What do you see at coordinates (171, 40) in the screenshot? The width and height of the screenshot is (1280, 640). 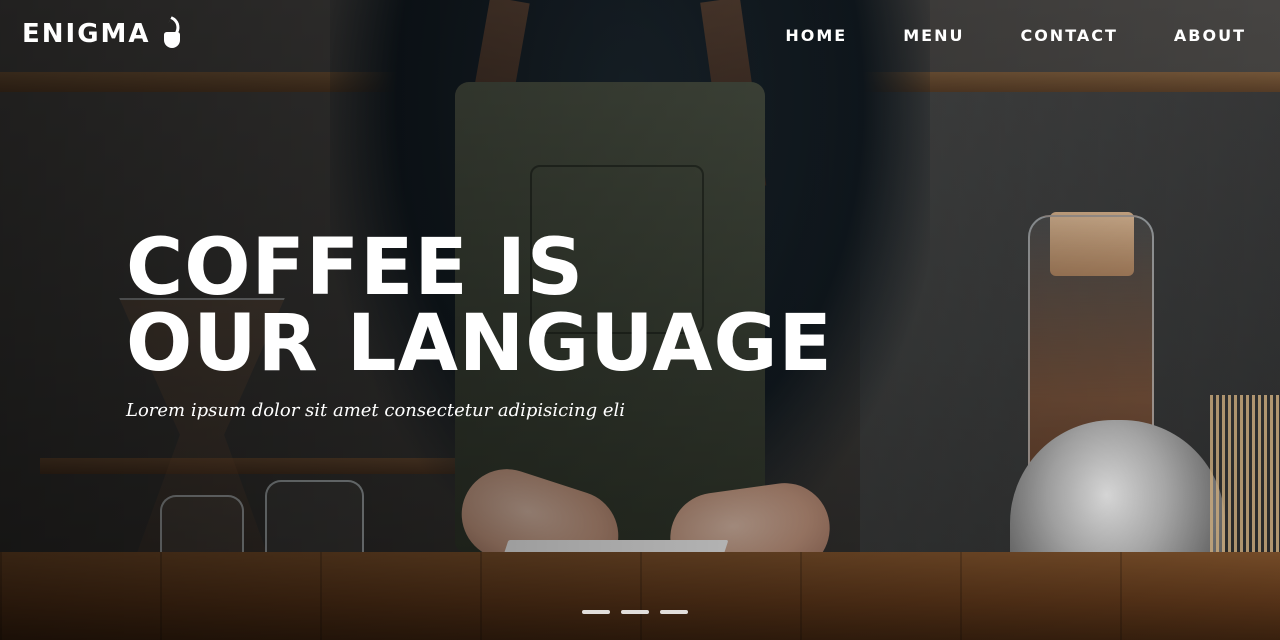 I see `cup-icon` at bounding box center [171, 40].